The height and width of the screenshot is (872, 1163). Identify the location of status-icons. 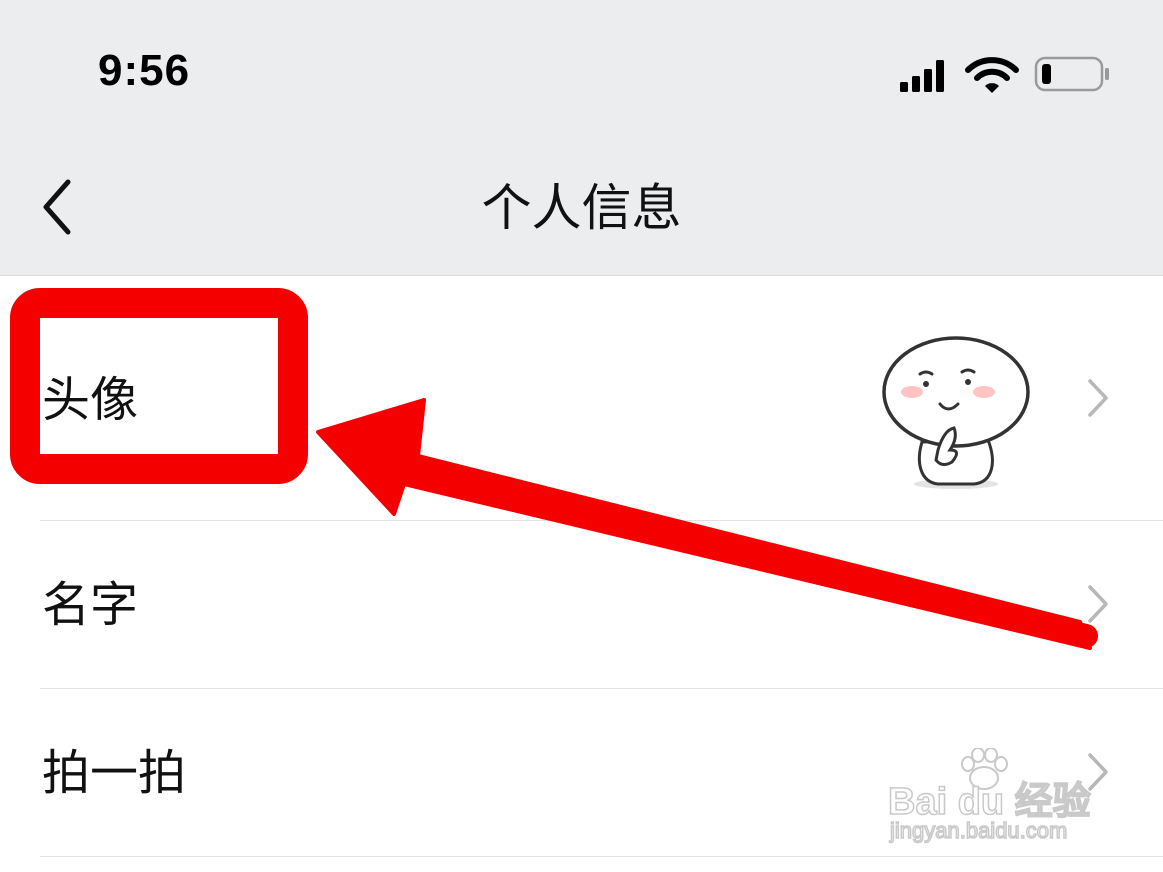
(1004, 74).